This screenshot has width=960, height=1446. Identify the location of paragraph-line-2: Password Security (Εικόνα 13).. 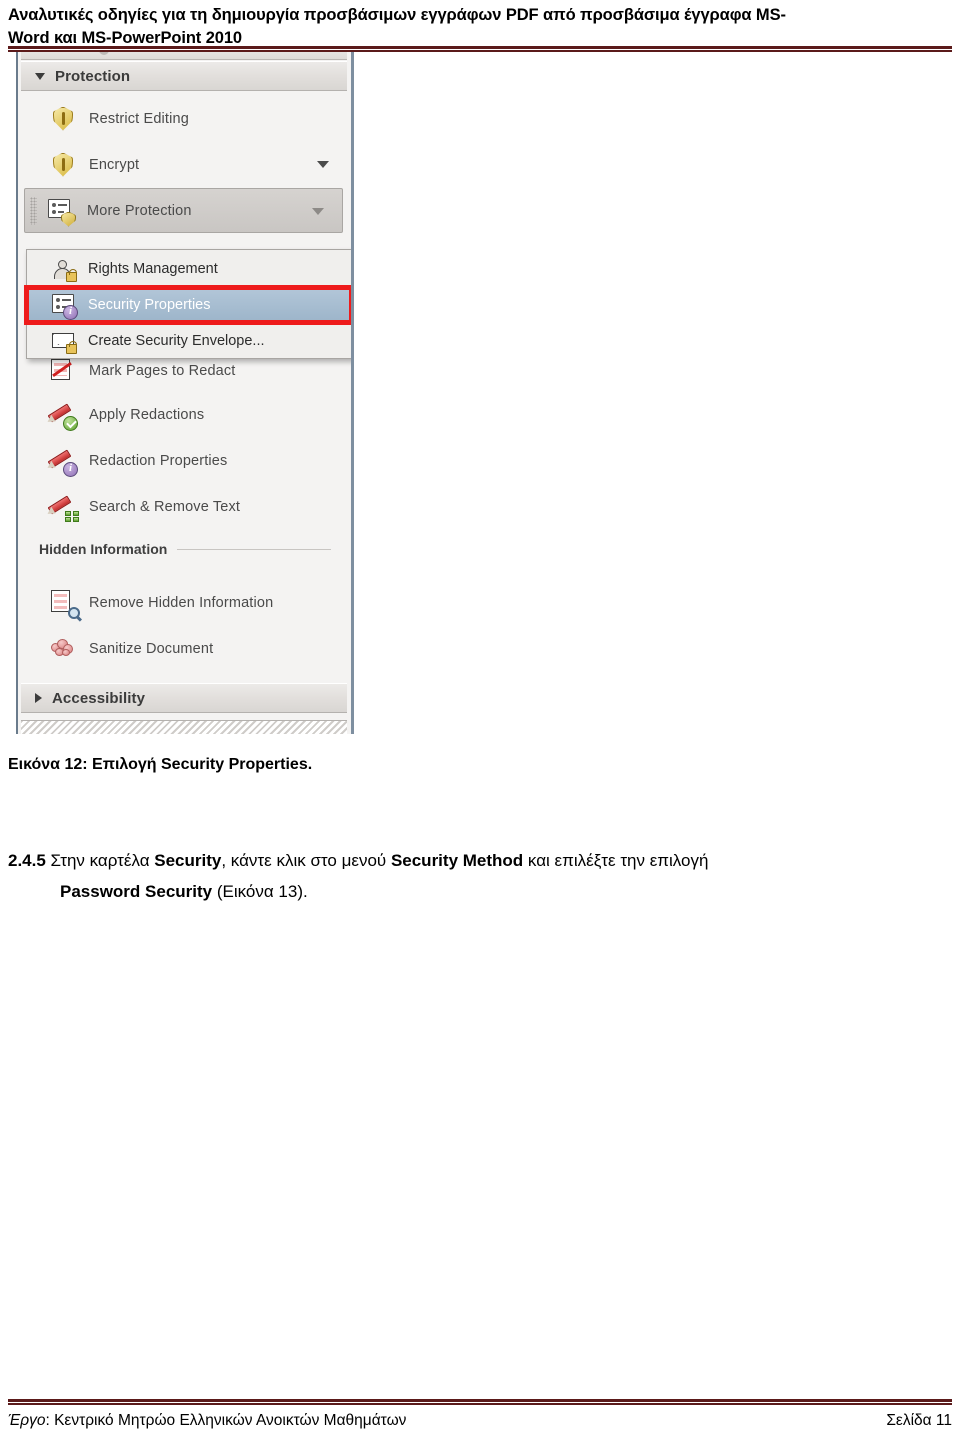
(478, 891).